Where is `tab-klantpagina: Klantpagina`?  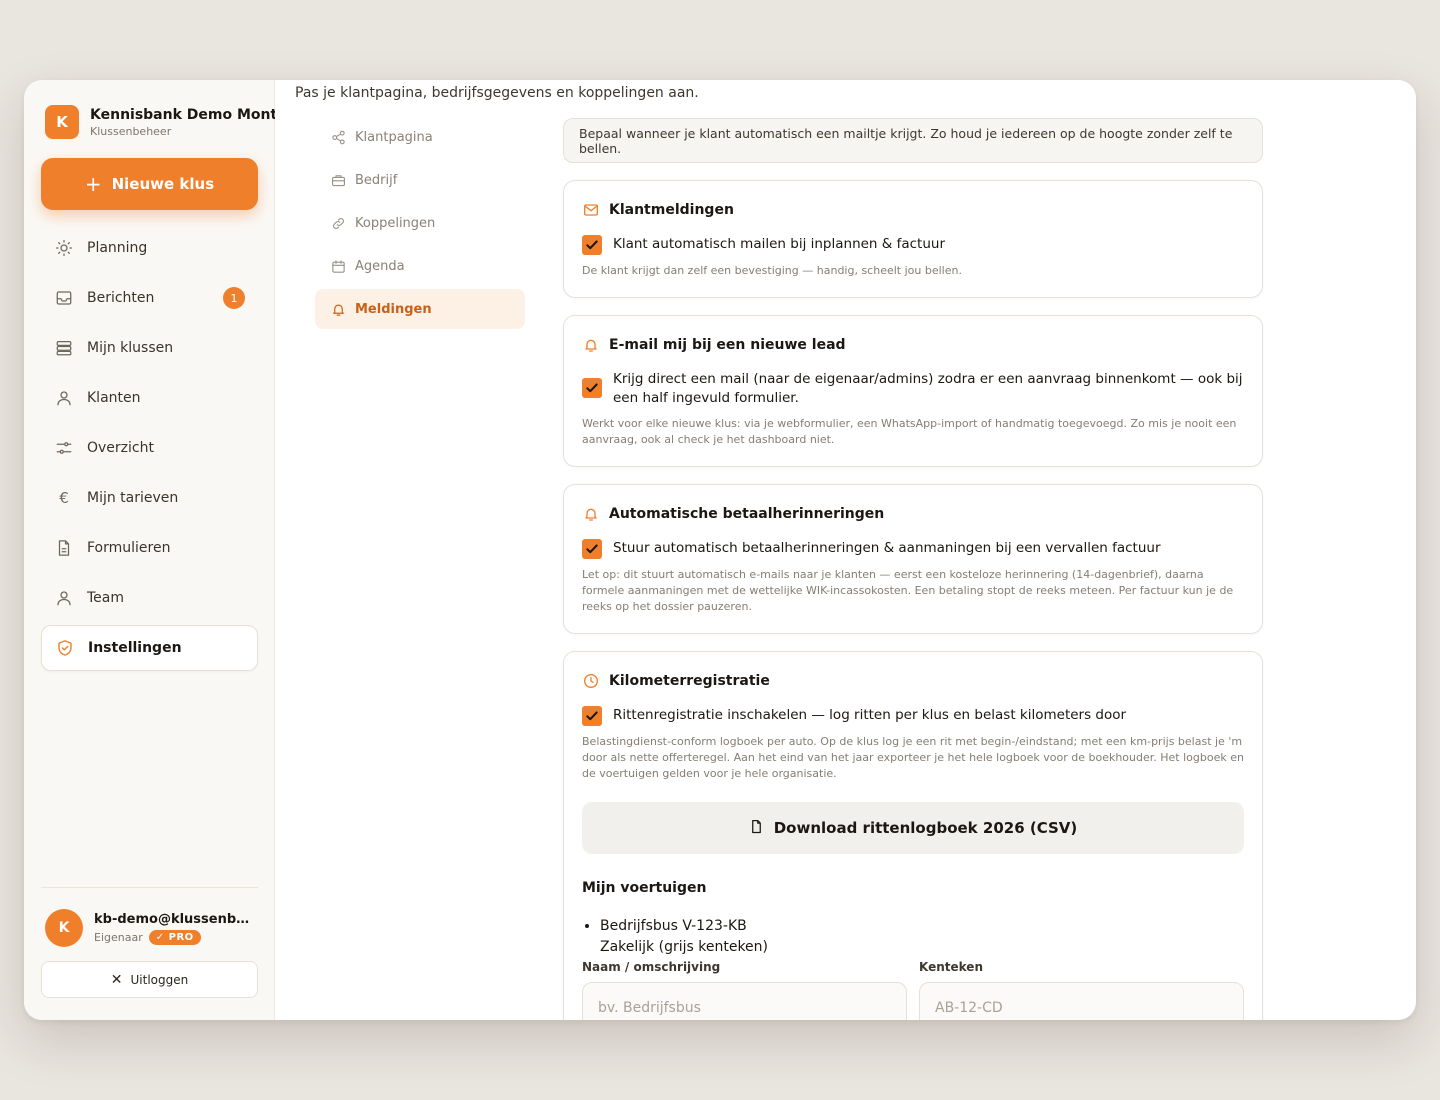 tab-klantpagina: Klantpagina is located at coordinates (420, 137).